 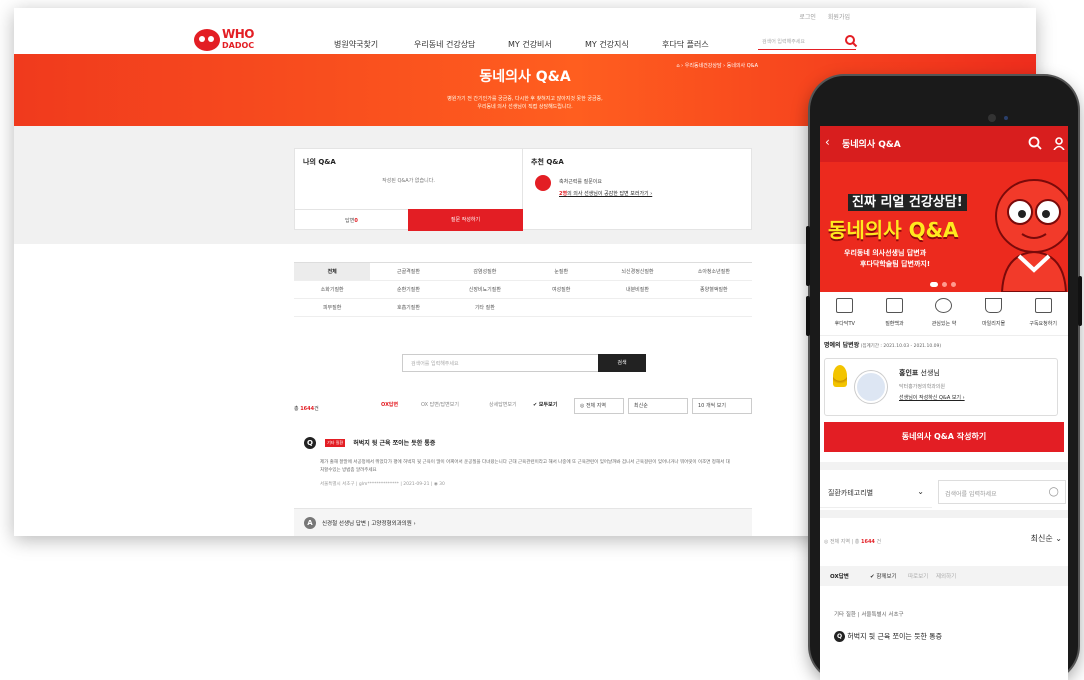 What do you see at coordinates (883, 576) in the screenshot?
I see `ox-together: ✔ 함께보기` at bounding box center [883, 576].